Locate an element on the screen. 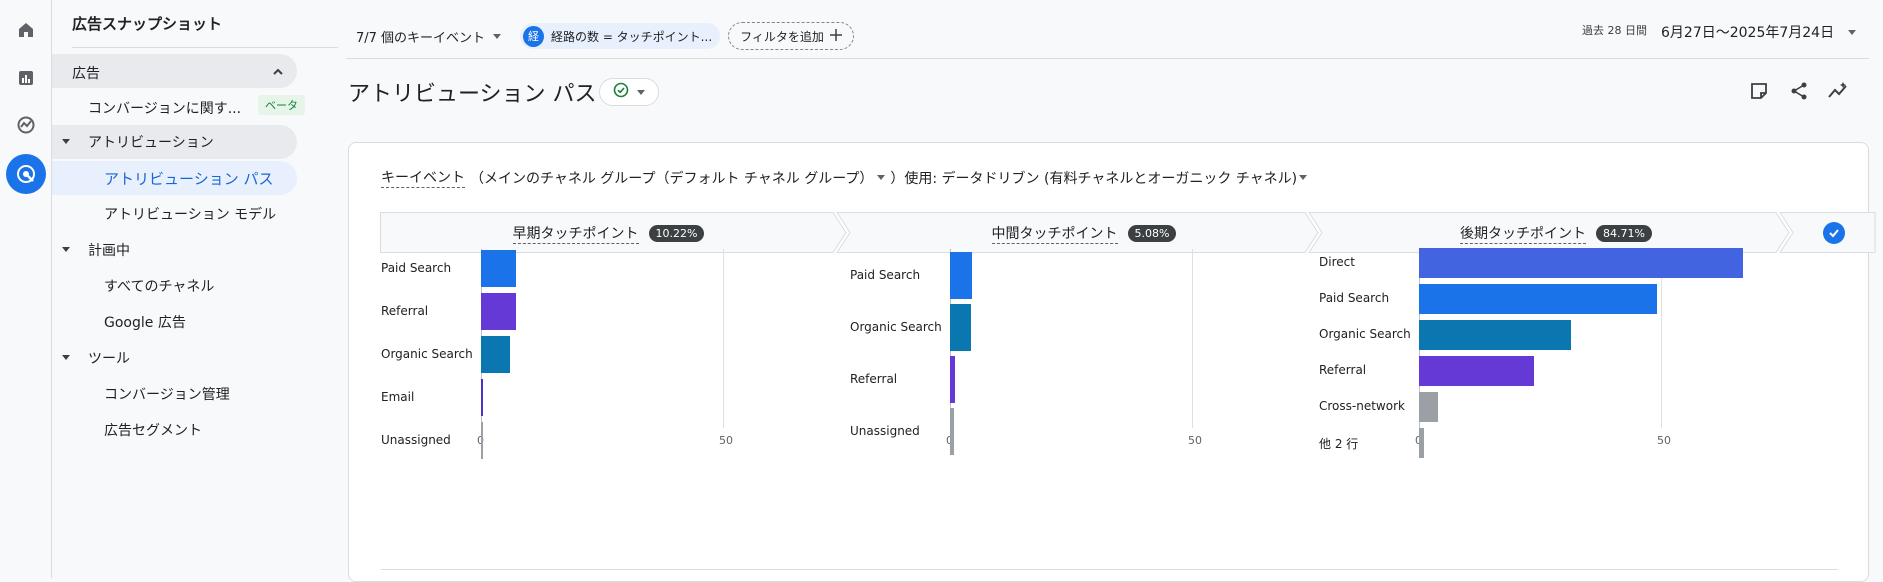 This screenshot has width=1883, height=582. advertising-icon is located at coordinates (26, 174).